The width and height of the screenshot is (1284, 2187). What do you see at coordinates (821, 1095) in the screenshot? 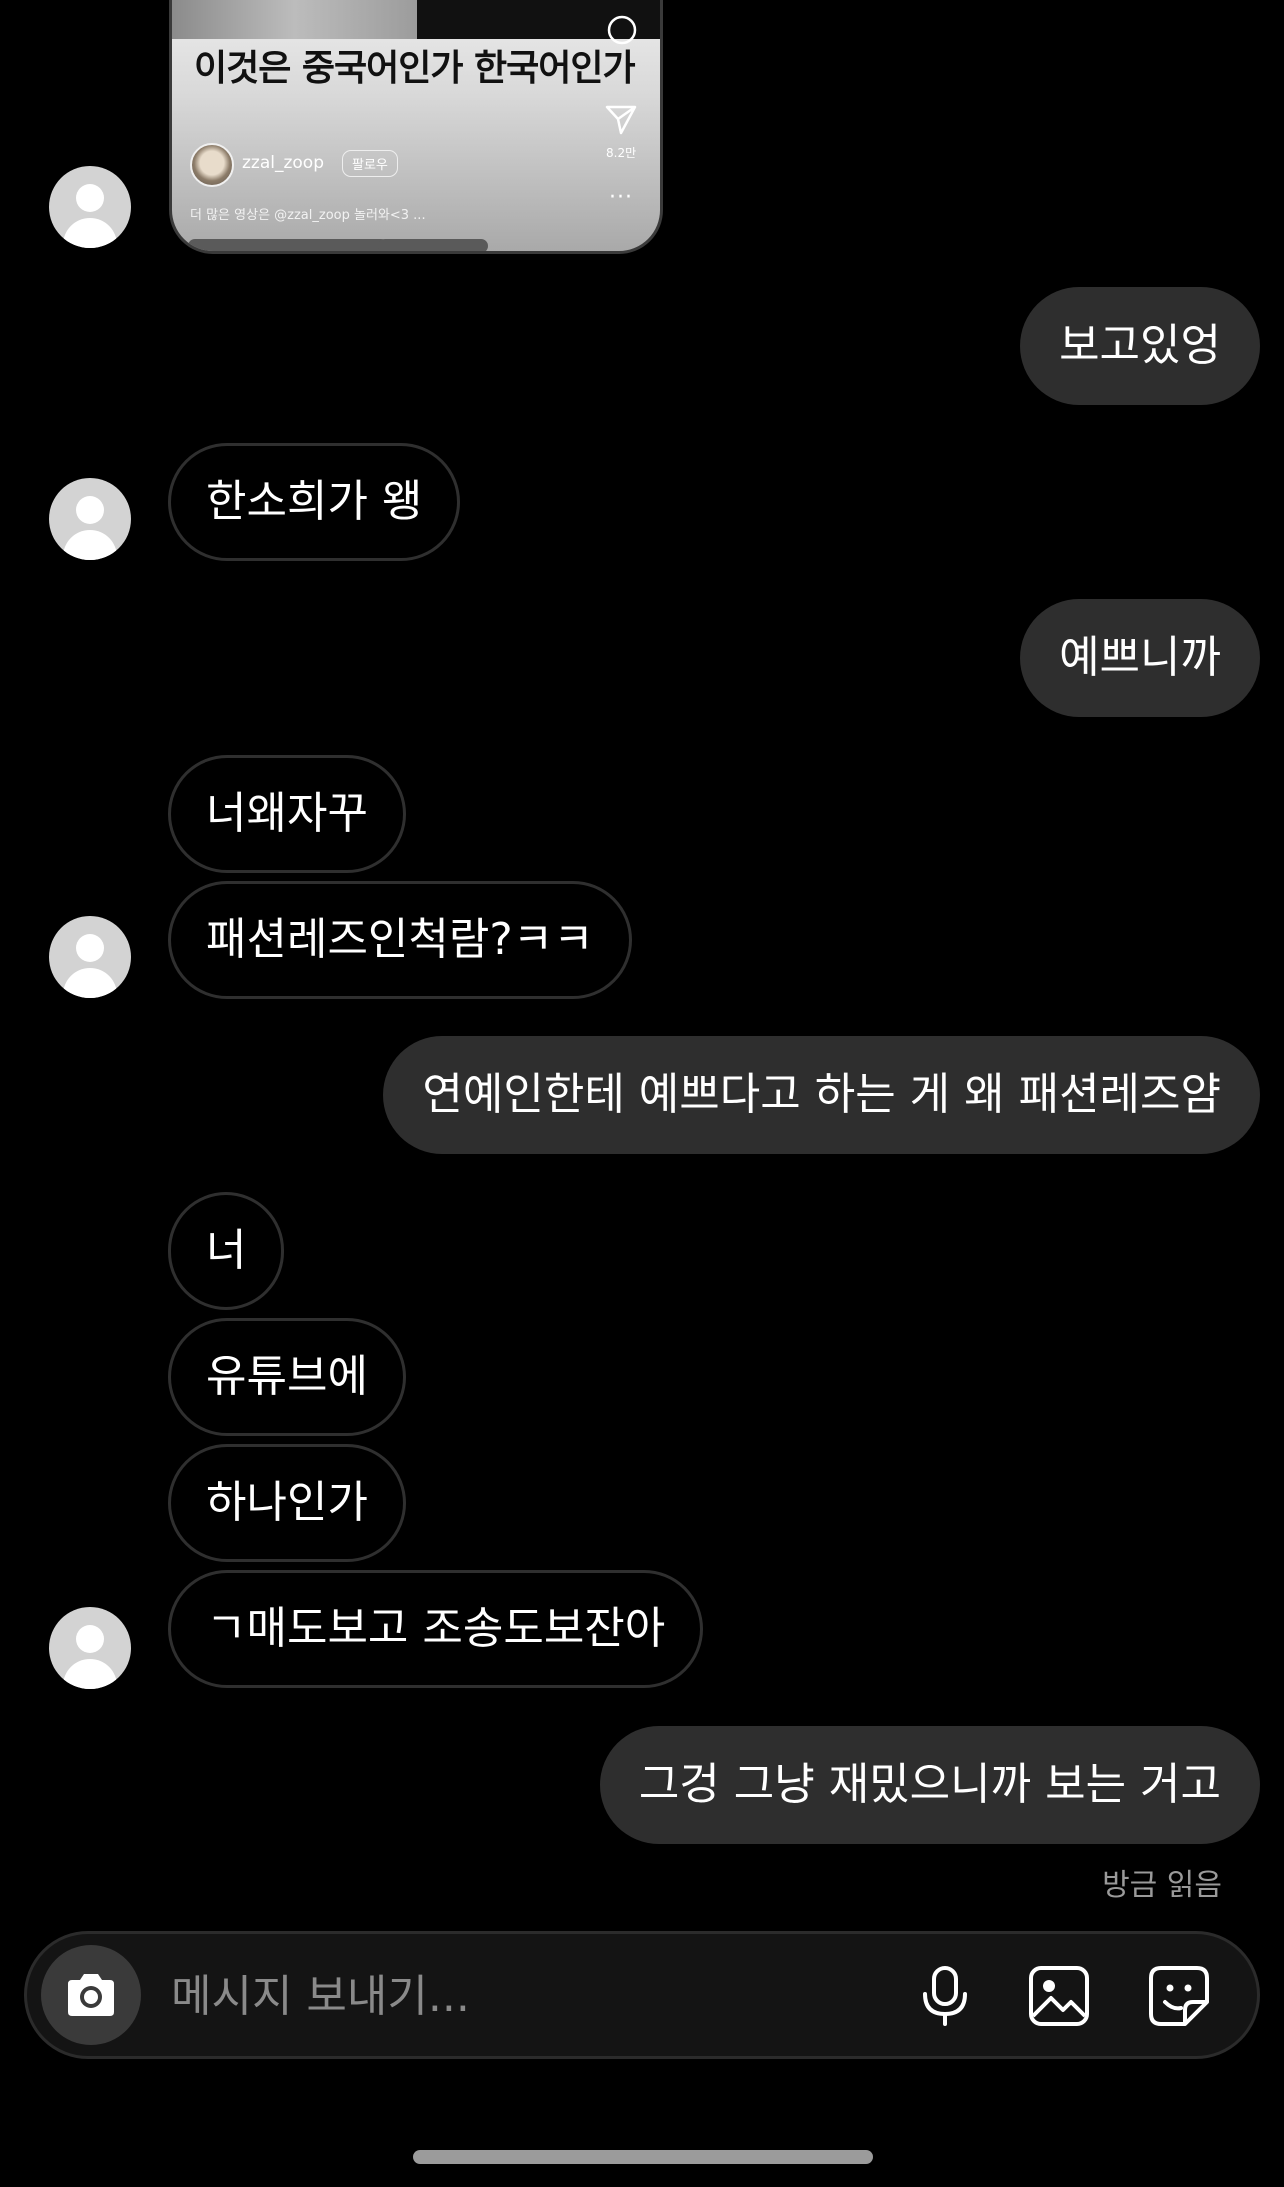
I see `message-bubble-outgoing: 연예인한테 예쁘다고 하는 게 왜 패션레즈얌` at bounding box center [821, 1095].